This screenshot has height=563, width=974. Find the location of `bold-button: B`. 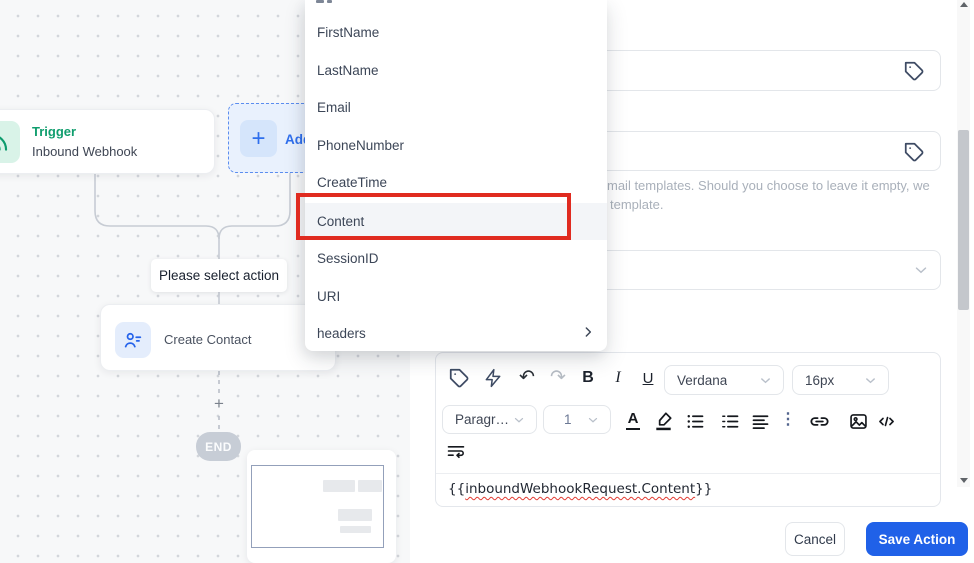

bold-button: B is located at coordinates (588, 378).